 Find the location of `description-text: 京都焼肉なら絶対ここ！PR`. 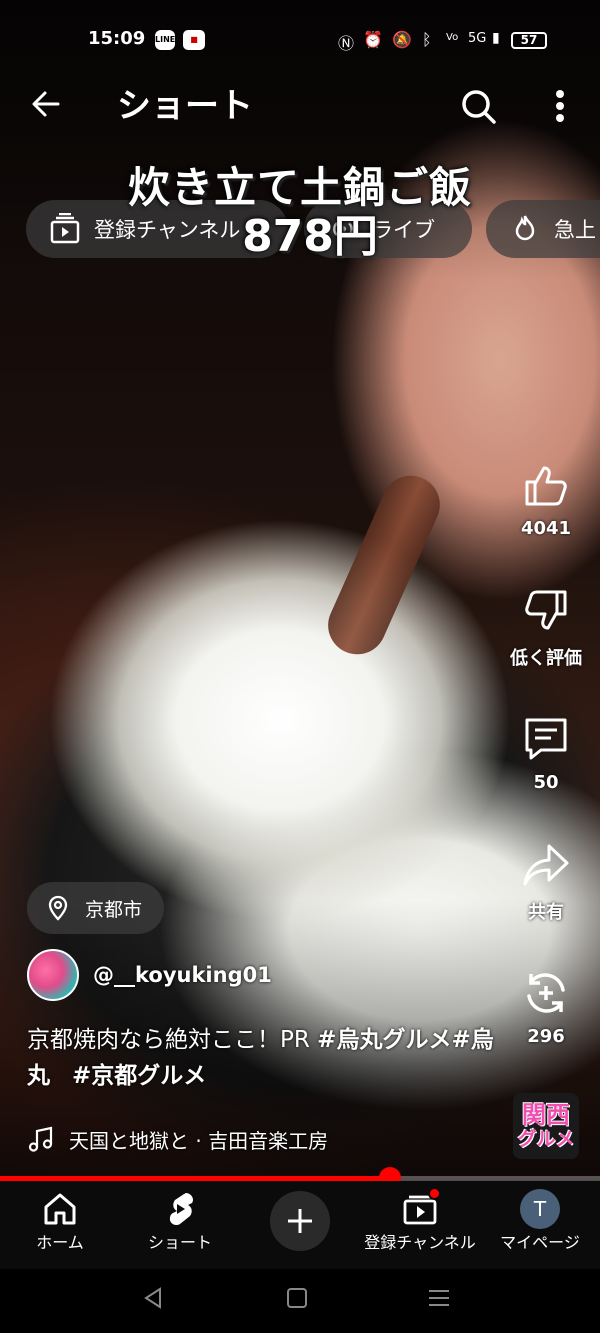

description-text: 京都焼肉なら絶対ここ！PR is located at coordinates (172, 1040).